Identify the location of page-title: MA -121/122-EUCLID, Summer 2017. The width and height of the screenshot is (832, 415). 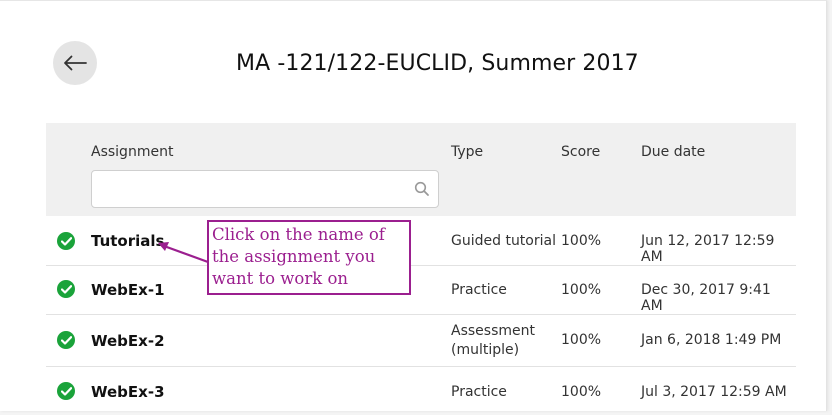
(437, 63).